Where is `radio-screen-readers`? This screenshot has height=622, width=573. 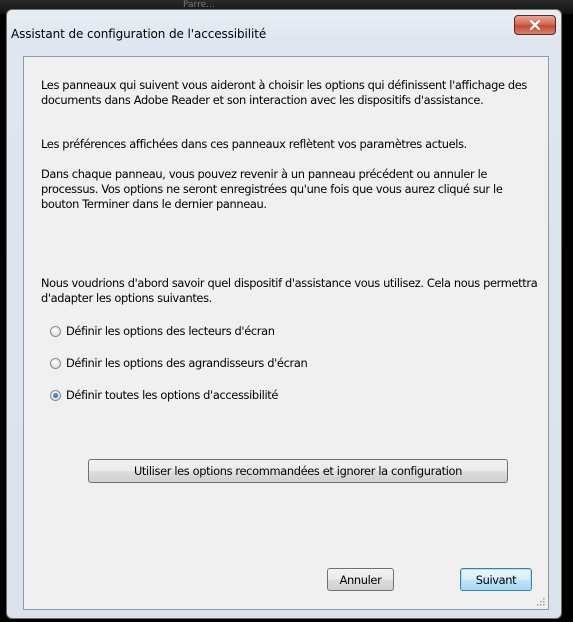 radio-screen-readers is located at coordinates (55, 331).